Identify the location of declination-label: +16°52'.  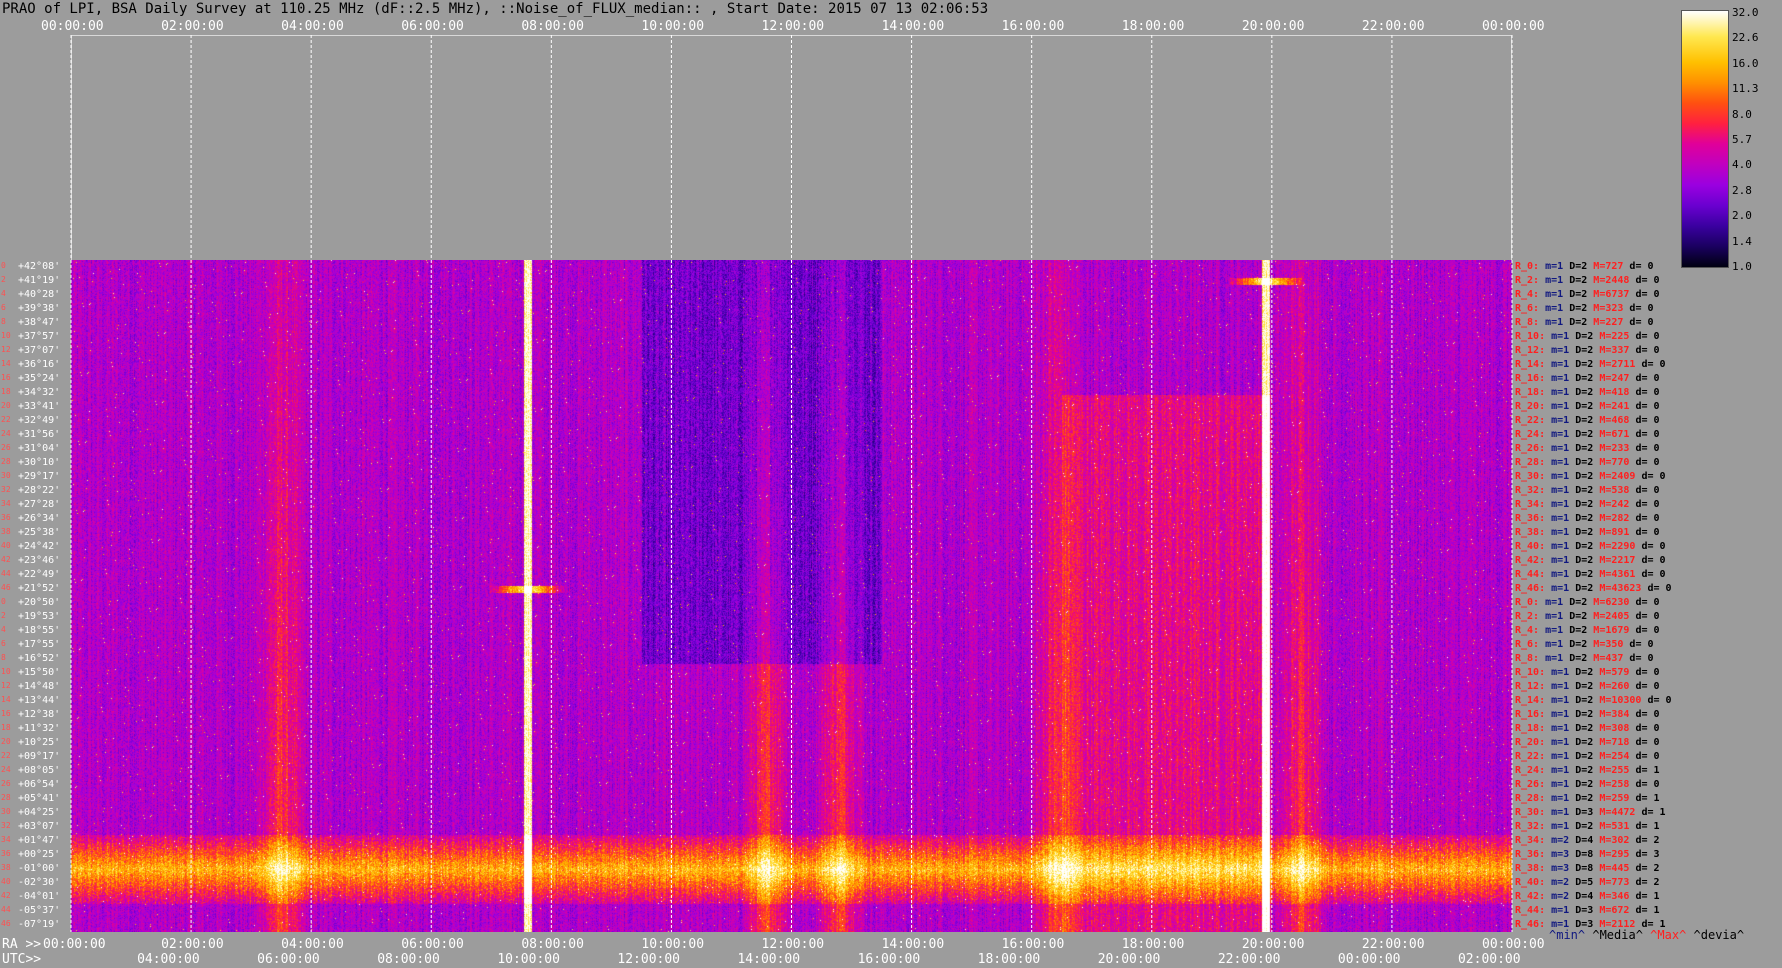
(39, 658).